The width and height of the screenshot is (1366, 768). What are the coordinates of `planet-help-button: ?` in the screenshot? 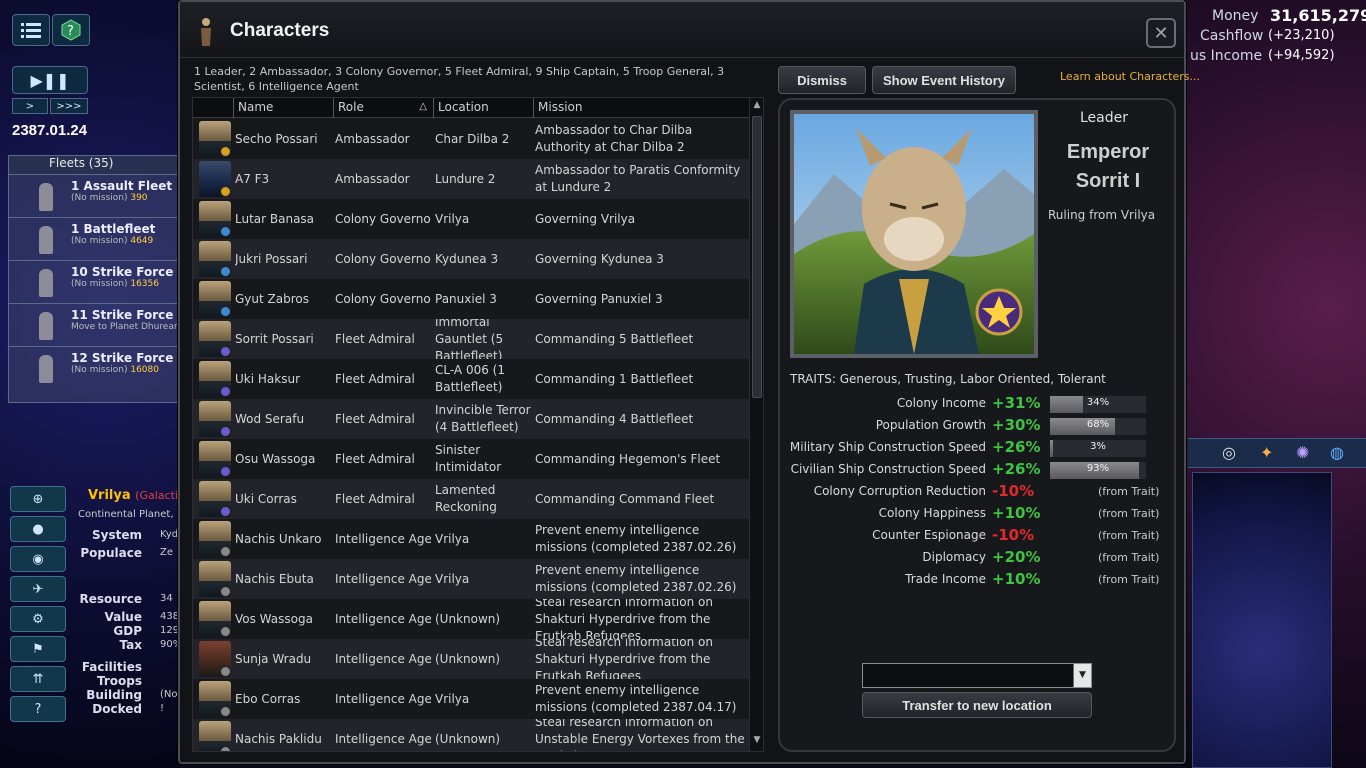 It's located at (38, 709).